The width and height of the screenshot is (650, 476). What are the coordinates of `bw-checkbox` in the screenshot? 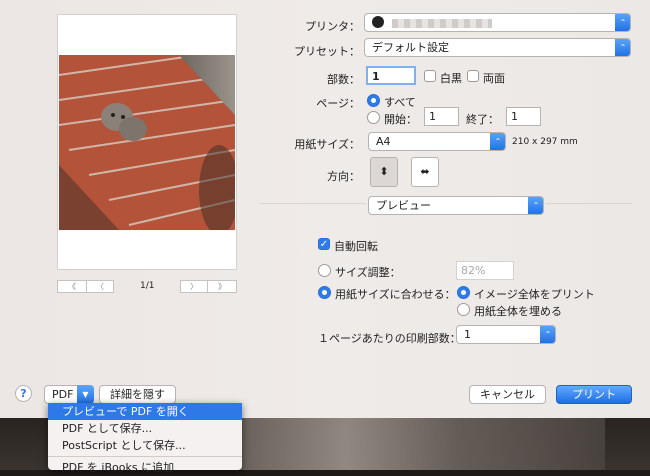 It's located at (430, 76).